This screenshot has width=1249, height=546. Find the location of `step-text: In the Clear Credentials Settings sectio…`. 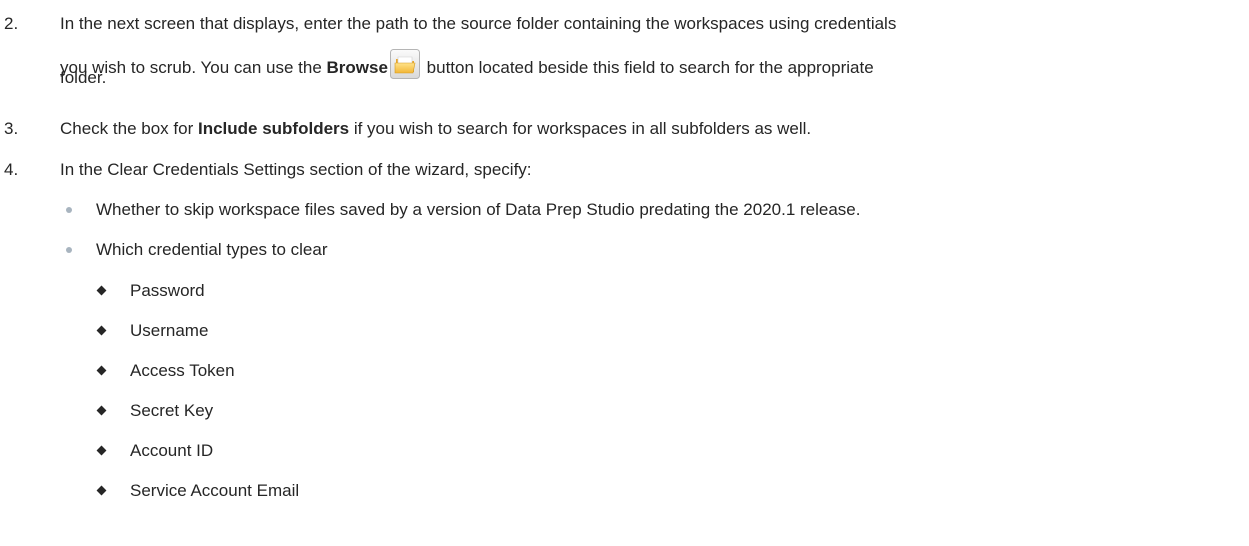

step-text: In the Clear Credentials Settings sectio… is located at coordinates (296, 169).